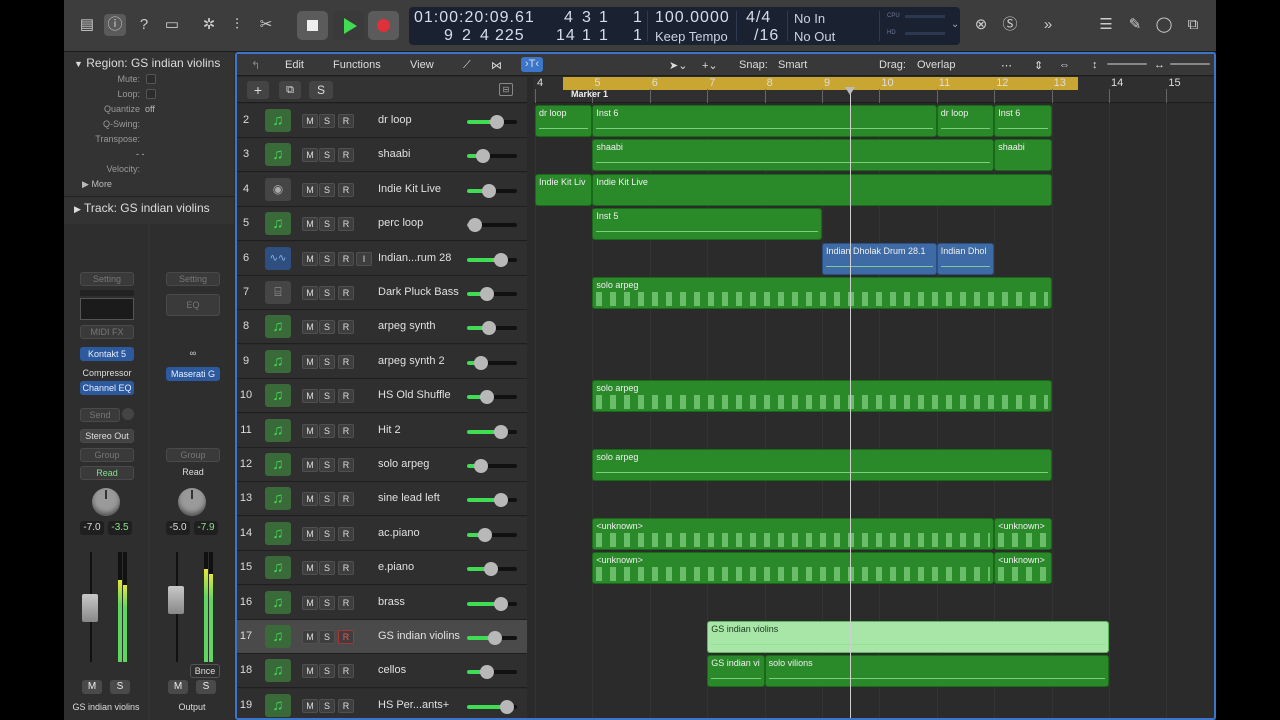 The width and height of the screenshot is (1280, 720). Describe the element at coordinates (382, 671) in the screenshot. I see `track-row: 18 ♫ M S Rcellos` at that location.